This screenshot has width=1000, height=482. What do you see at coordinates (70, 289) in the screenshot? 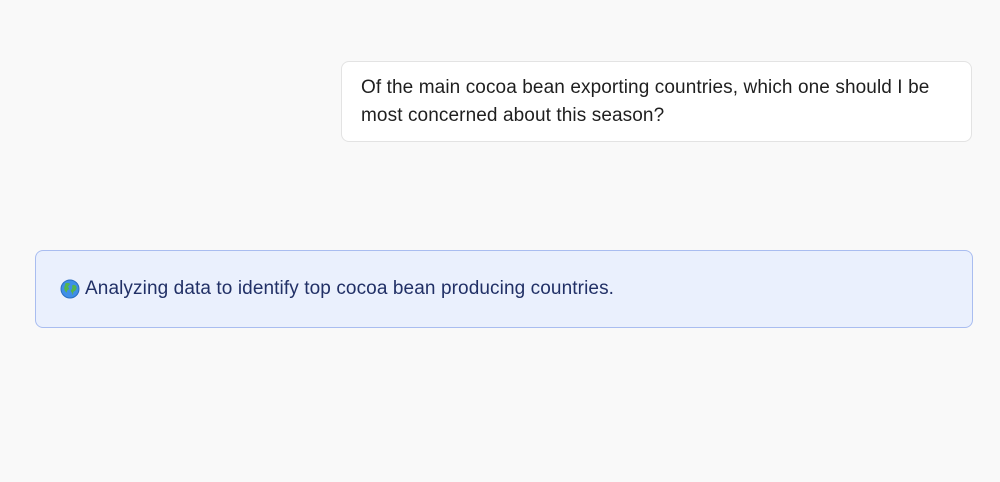
I see `globe-icon` at bounding box center [70, 289].